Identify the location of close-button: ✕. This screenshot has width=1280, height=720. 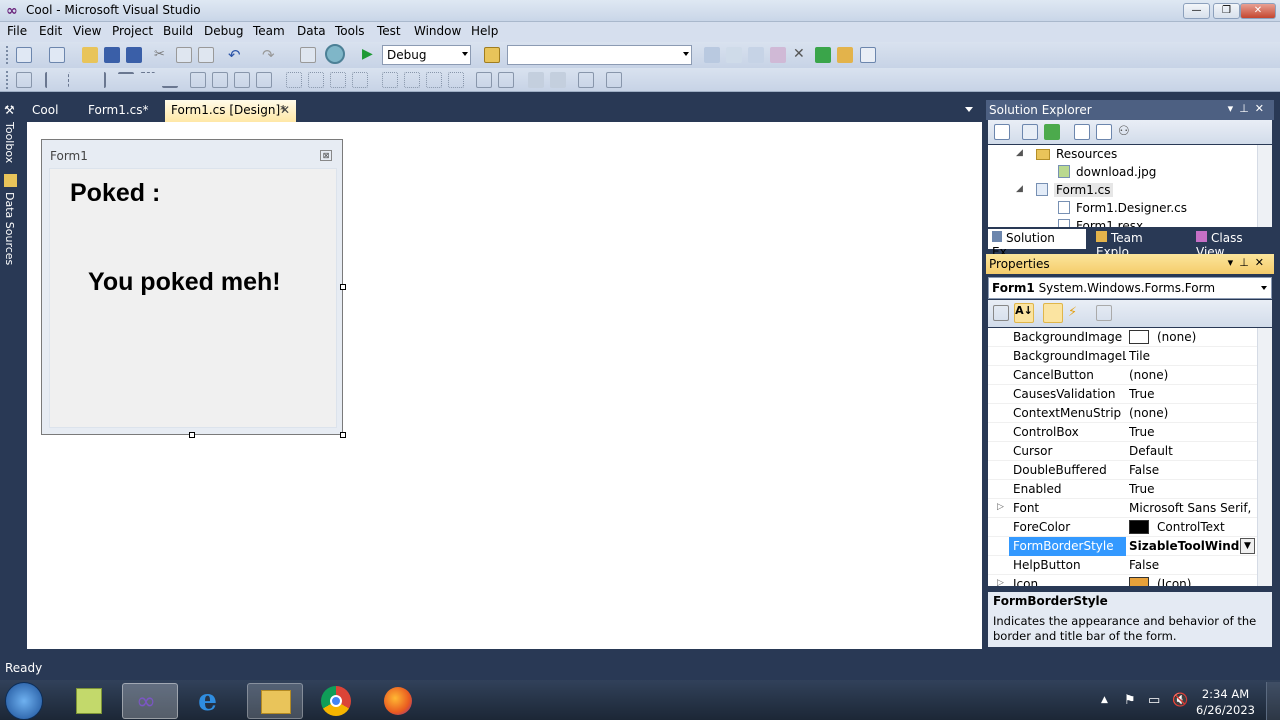
(1258, 11).